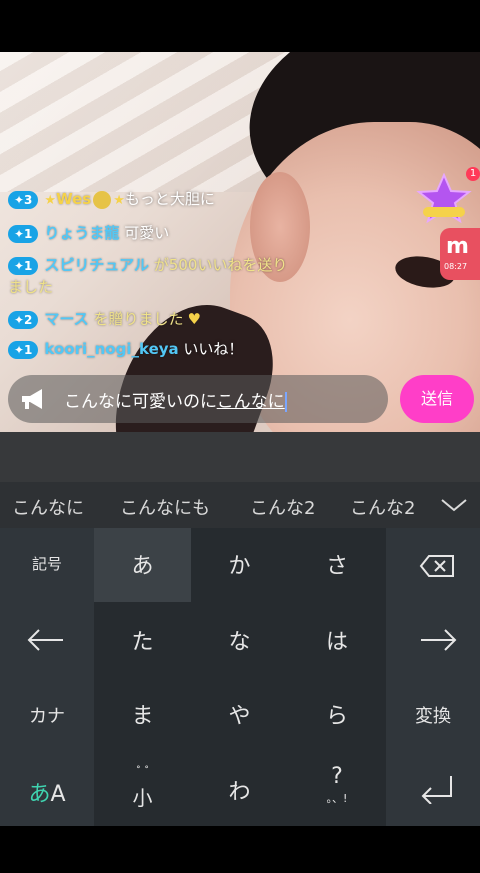 Image resolution: width=480 pixels, height=873 pixels. What do you see at coordinates (33, 399) in the screenshot?
I see `megaphone-icon` at bounding box center [33, 399].